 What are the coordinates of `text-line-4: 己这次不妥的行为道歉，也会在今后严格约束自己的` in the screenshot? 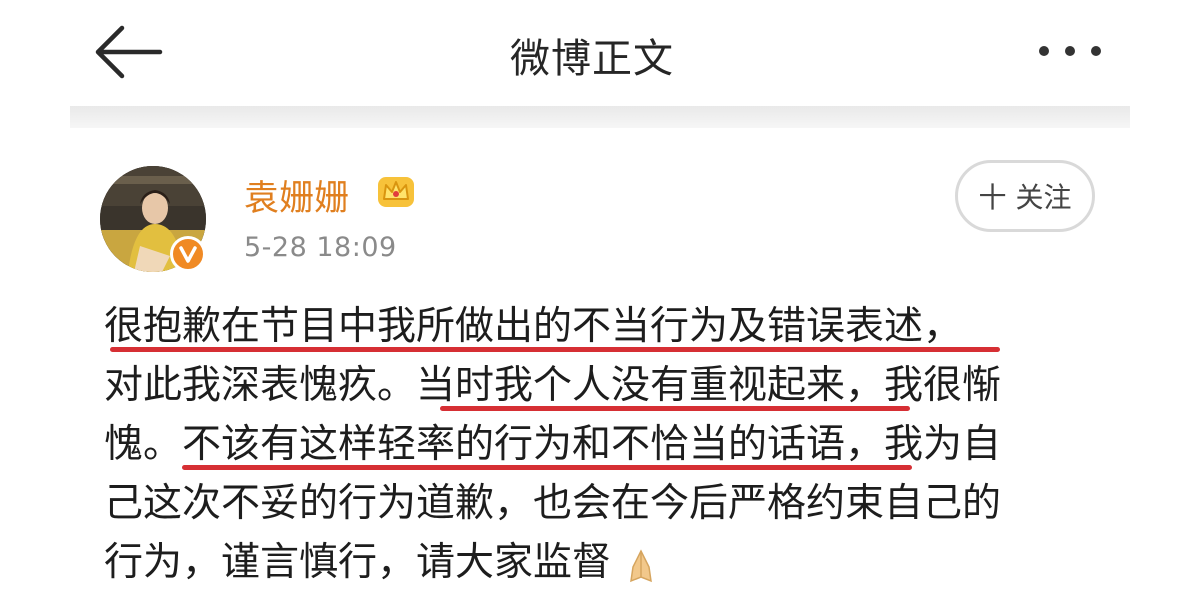 It's located at (604, 503).